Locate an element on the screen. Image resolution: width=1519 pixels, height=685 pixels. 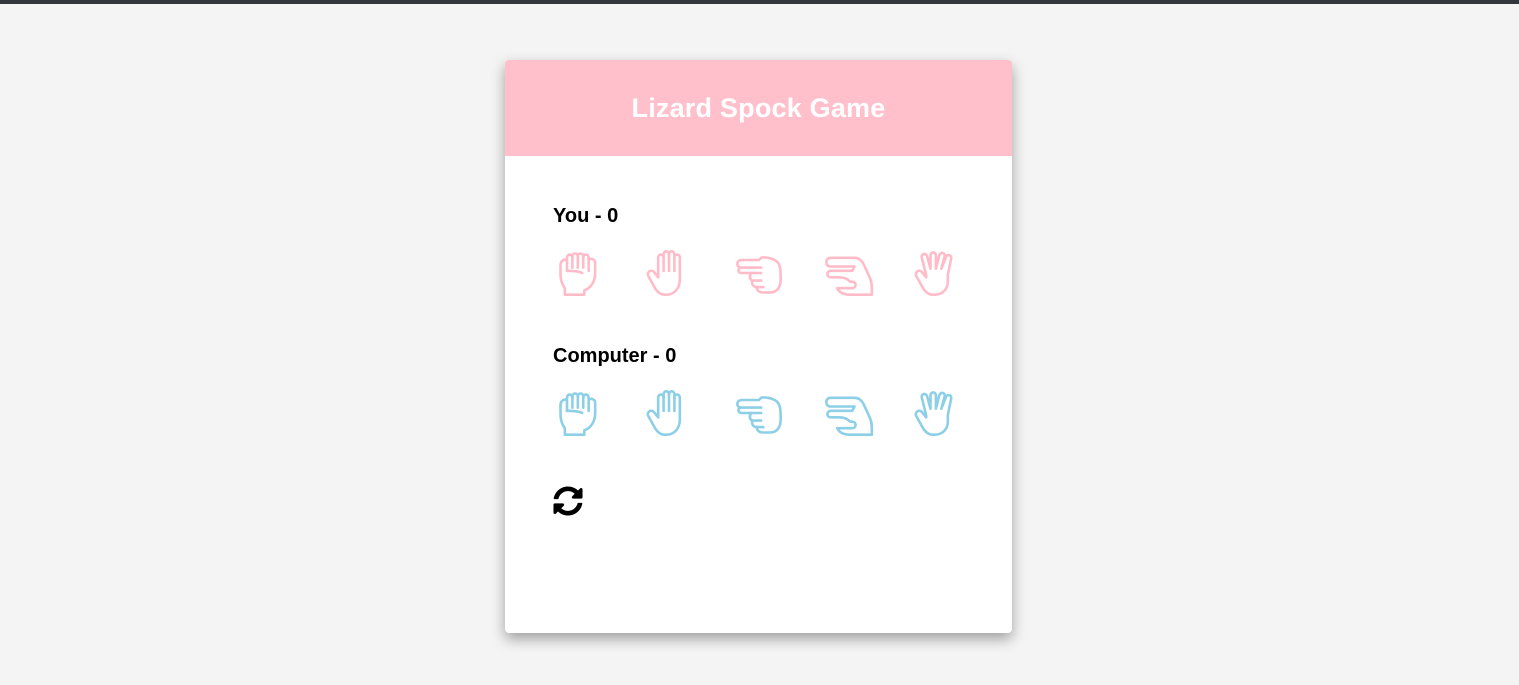
player-choices is located at coordinates (758, 273).